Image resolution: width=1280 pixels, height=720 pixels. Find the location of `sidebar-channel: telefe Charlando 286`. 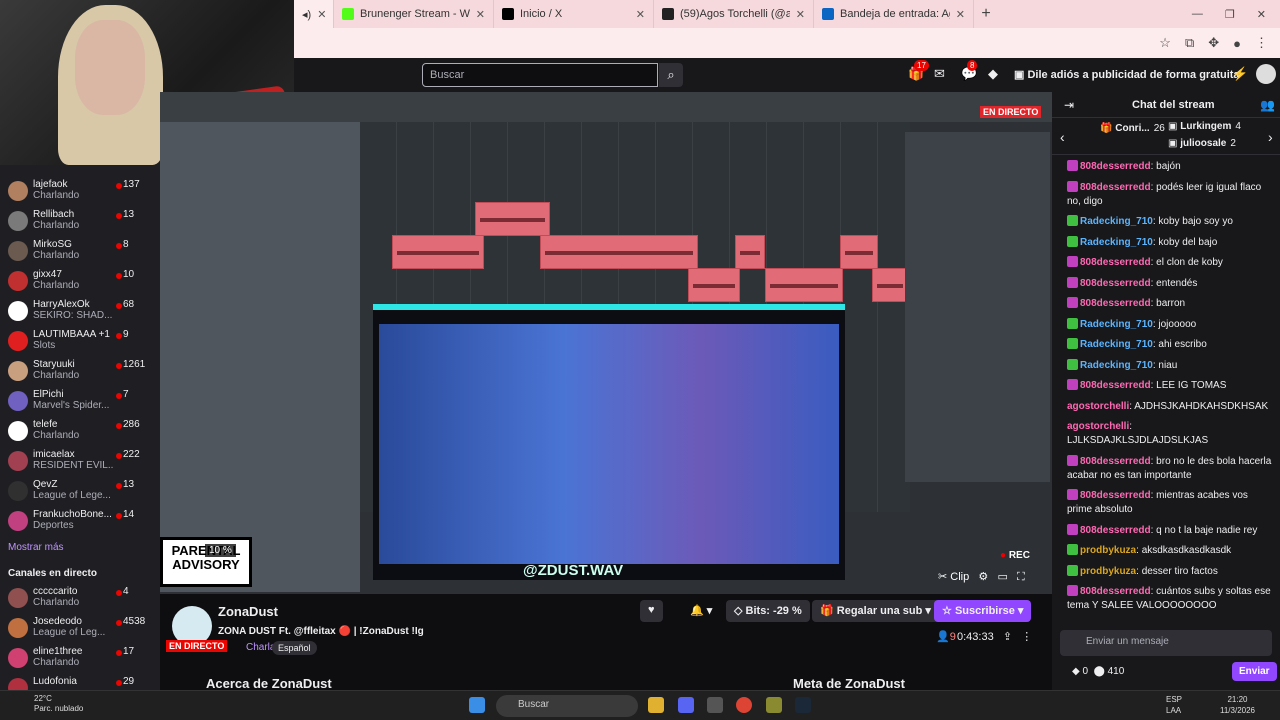

sidebar-channel: telefe Charlando 286 is located at coordinates (80, 432).